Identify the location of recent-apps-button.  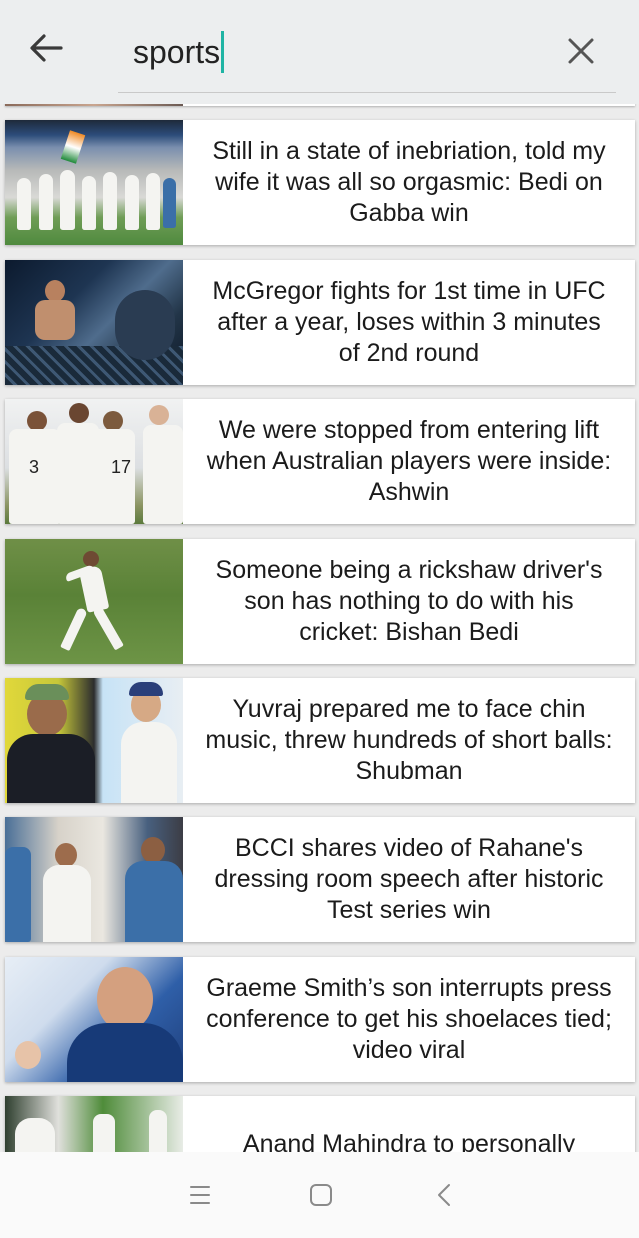
(200, 1195).